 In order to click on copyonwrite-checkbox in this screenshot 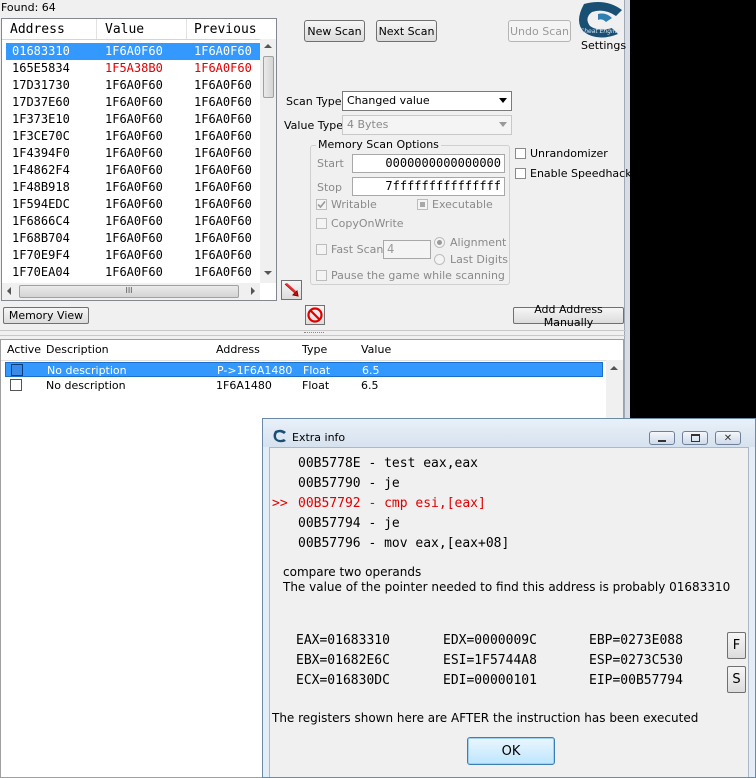, I will do `click(321, 223)`.